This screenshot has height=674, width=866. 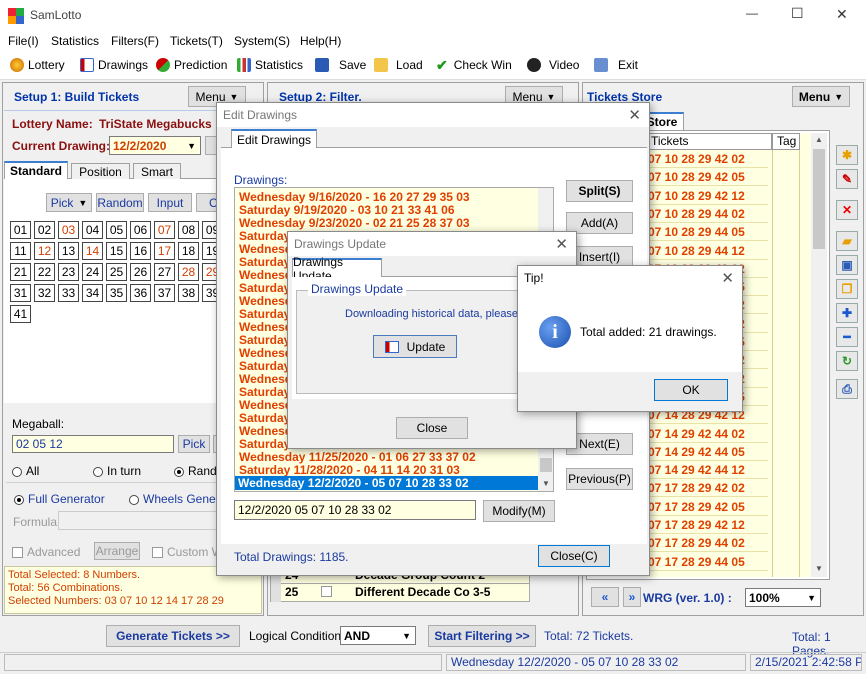 I want to click on scroll-thumb, so click(x=819, y=199).